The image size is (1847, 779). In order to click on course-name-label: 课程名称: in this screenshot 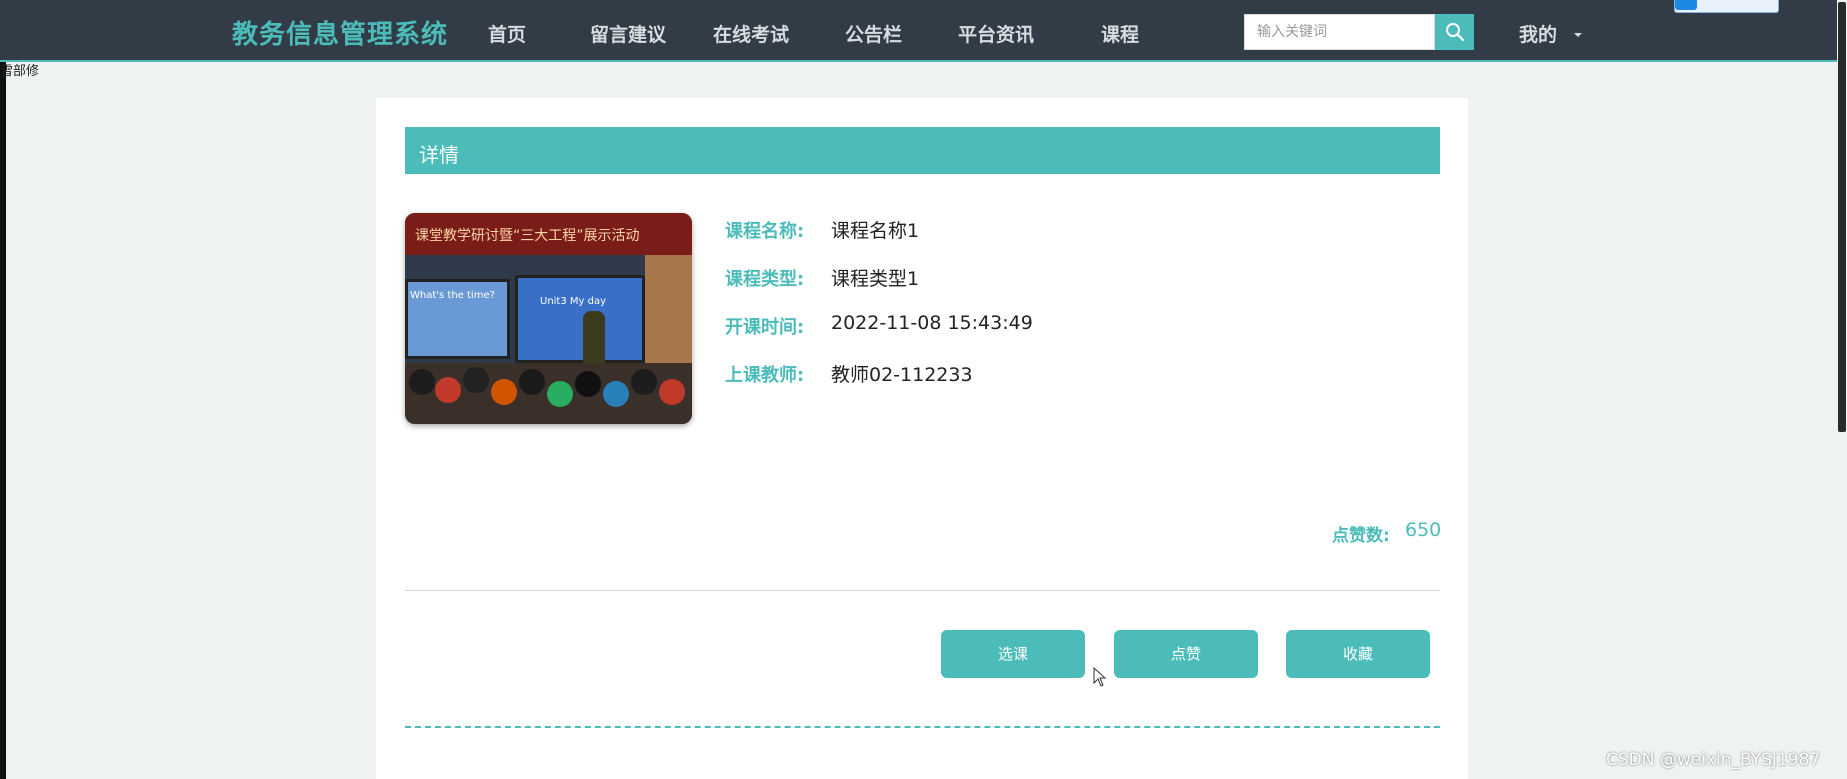, I will do `click(765, 231)`.